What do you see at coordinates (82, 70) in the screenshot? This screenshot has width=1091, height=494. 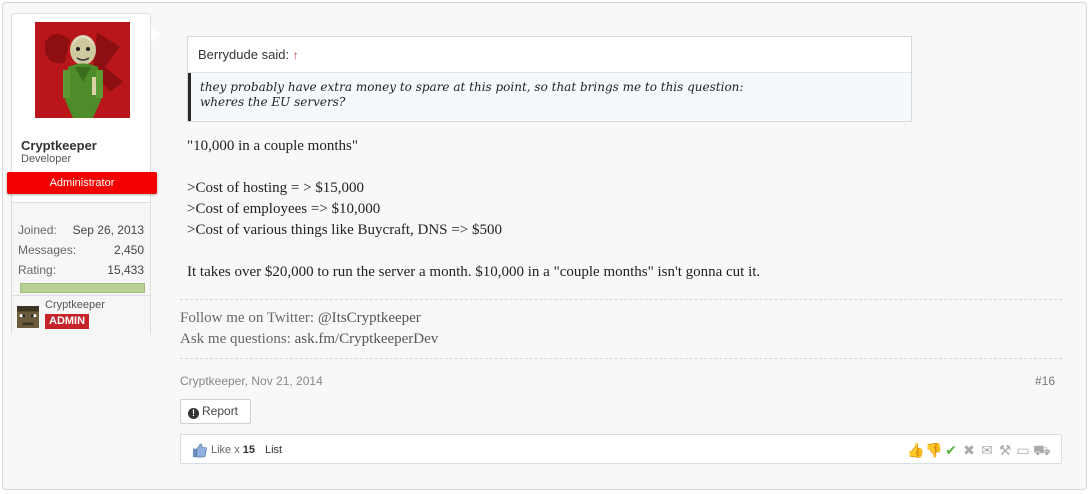 I see `user-avatar` at bounding box center [82, 70].